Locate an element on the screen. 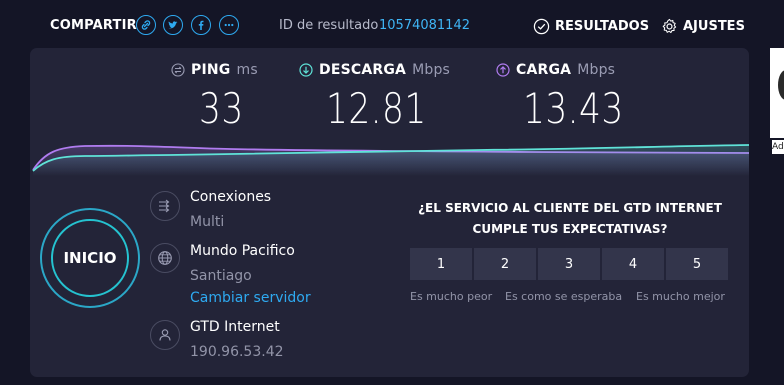  ping-unit: ms is located at coordinates (247, 70).